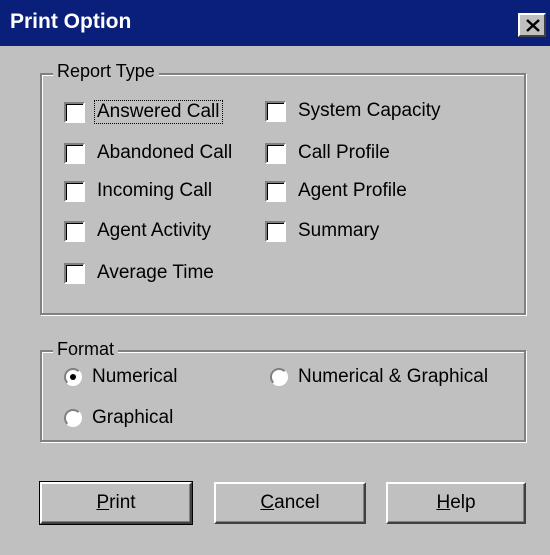  Describe the element at coordinates (155, 190) in the screenshot. I see `checkbox-label: Incoming Call` at that location.